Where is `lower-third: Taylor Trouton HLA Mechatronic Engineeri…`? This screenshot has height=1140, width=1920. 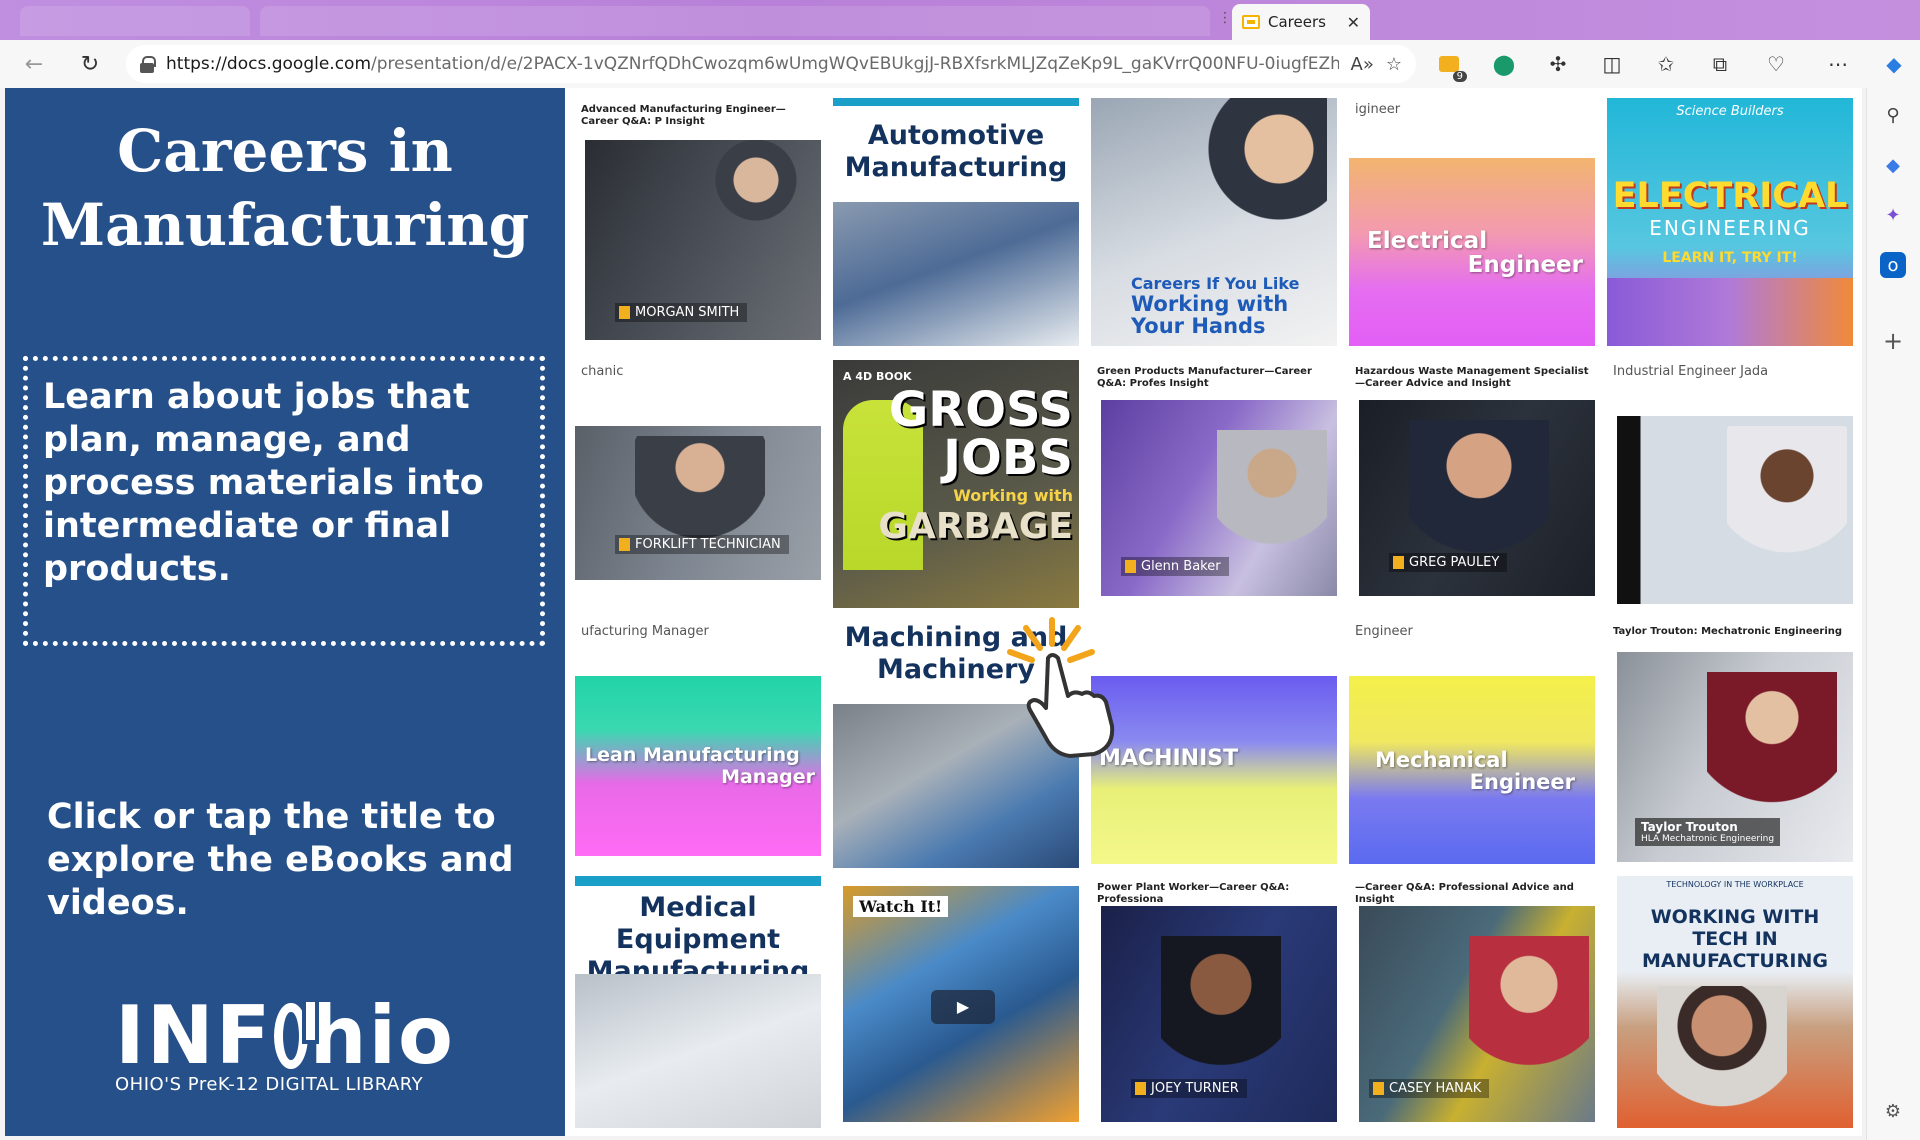
lower-third: Taylor Trouton HLA Mechatronic Engineeri… is located at coordinates (1708, 832).